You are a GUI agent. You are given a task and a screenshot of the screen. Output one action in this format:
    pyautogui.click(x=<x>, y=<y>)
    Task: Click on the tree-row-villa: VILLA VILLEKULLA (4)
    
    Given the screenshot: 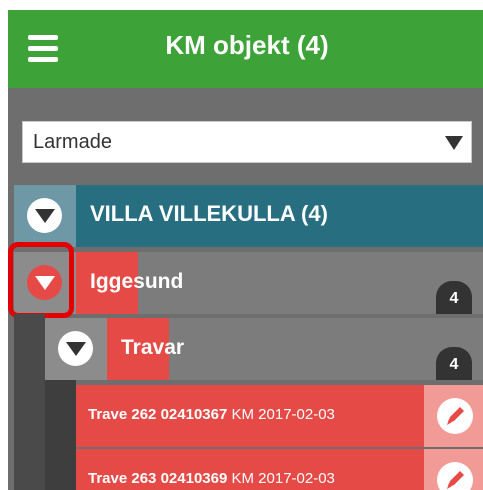 What is the action you would take?
    pyautogui.click(x=248, y=216)
    